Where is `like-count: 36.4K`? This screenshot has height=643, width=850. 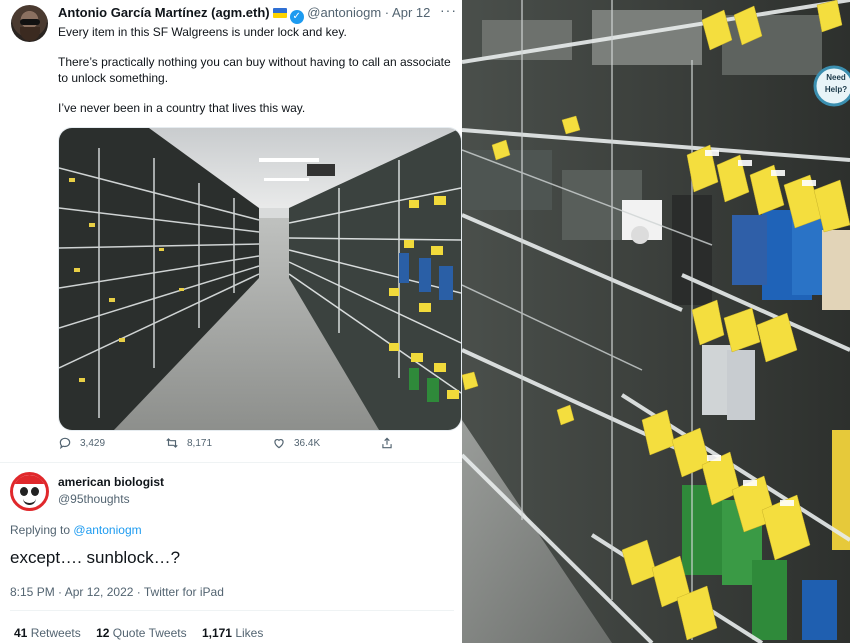 like-count: 36.4K is located at coordinates (307, 443).